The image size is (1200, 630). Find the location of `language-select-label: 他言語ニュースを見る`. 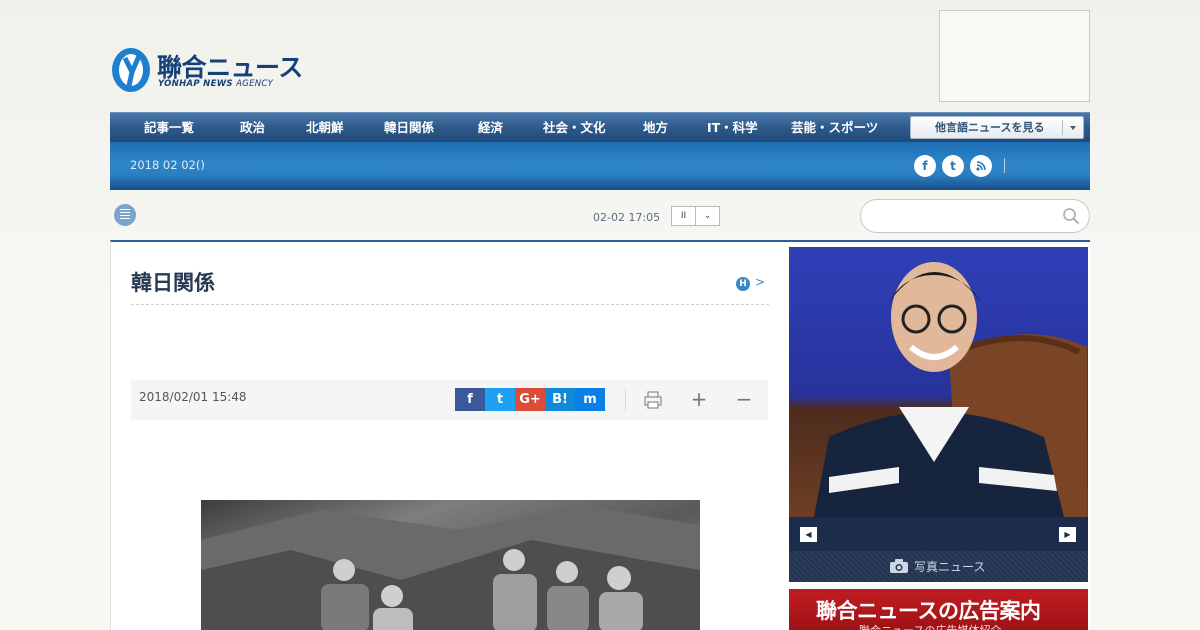

language-select-label: 他言語ニュースを見る is located at coordinates (990, 127).